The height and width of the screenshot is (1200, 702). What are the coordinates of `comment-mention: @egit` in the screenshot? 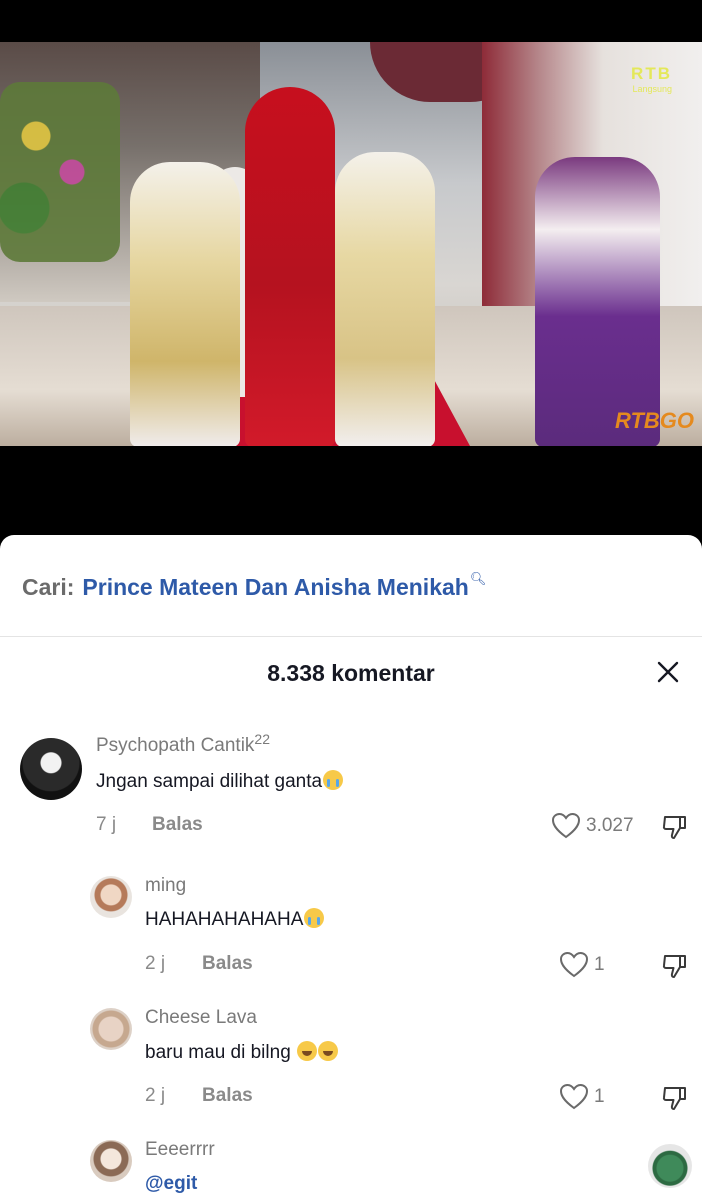 It's located at (171, 1184).